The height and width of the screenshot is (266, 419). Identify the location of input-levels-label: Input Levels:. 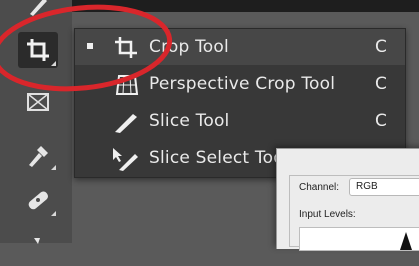
(327, 214).